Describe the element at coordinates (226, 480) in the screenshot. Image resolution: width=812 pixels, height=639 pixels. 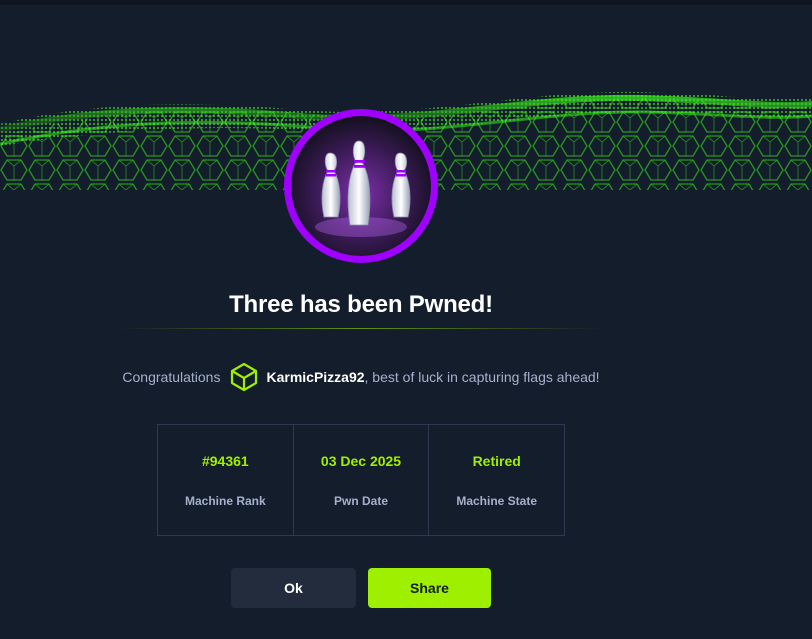
I see `stat-machine-rank: #94361 Machine Rank` at that location.